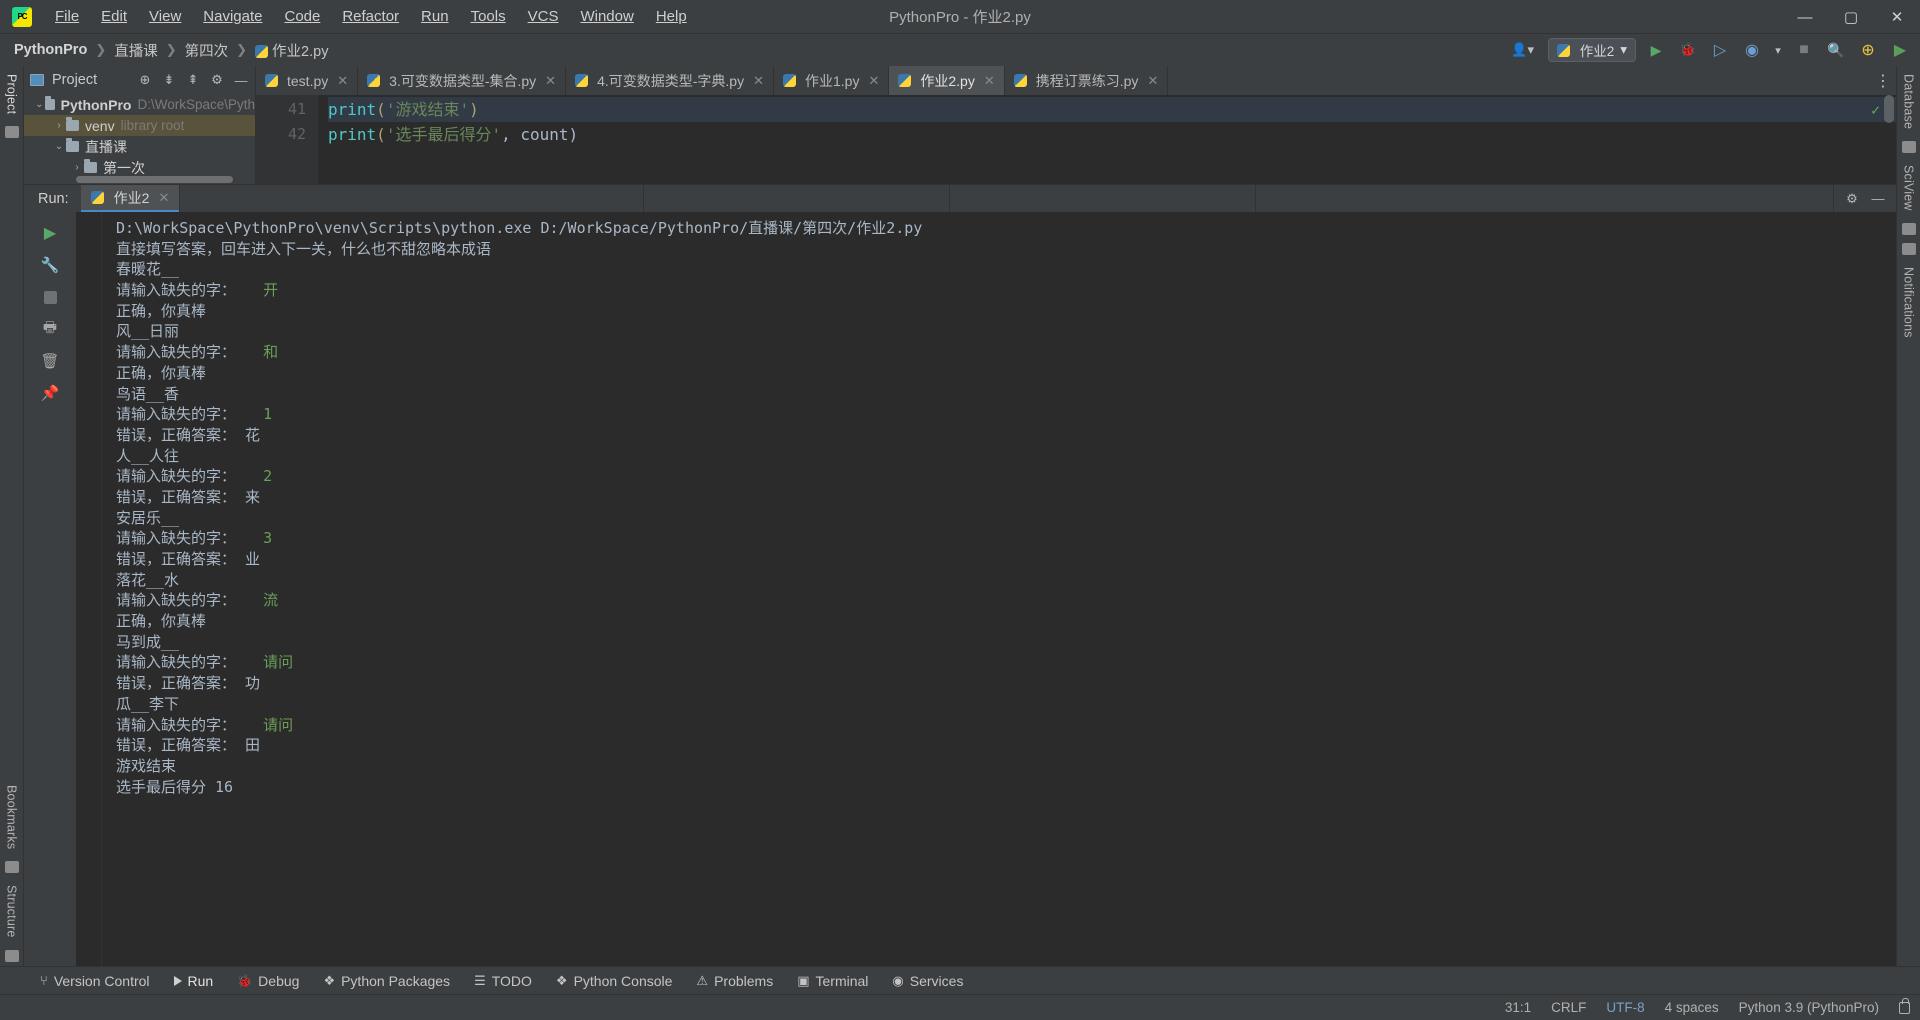 The width and height of the screenshot is (1920, 1020). Describe the element at coordinates (139, 146) in the screenshot. I see `tree-row-zhibooke: ⌄ 直播课` at that location.